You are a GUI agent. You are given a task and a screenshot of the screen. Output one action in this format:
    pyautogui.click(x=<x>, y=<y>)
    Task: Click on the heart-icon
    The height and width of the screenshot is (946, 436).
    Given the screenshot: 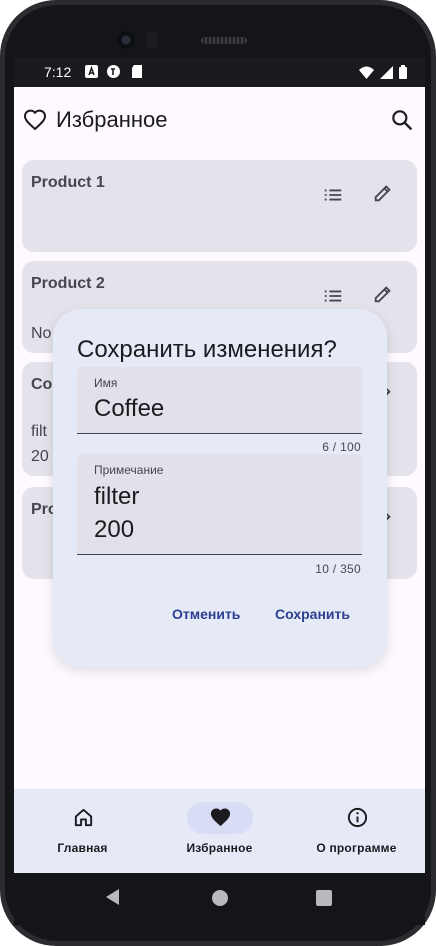 What is the action you would take?
    pyautogui.click(x=220, y=817)
    